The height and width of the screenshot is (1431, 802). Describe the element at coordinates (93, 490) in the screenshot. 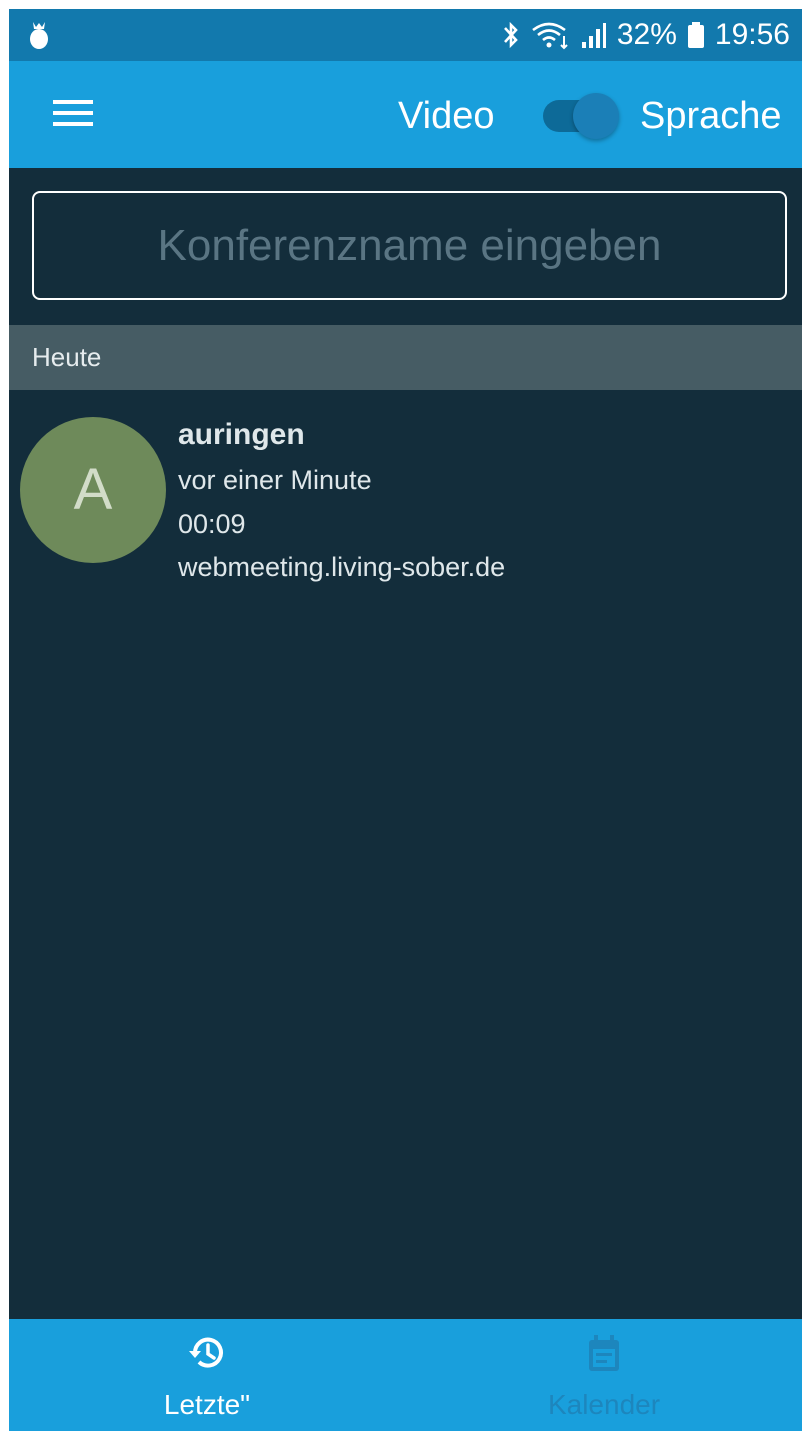

I see `avatar: A` at that location.